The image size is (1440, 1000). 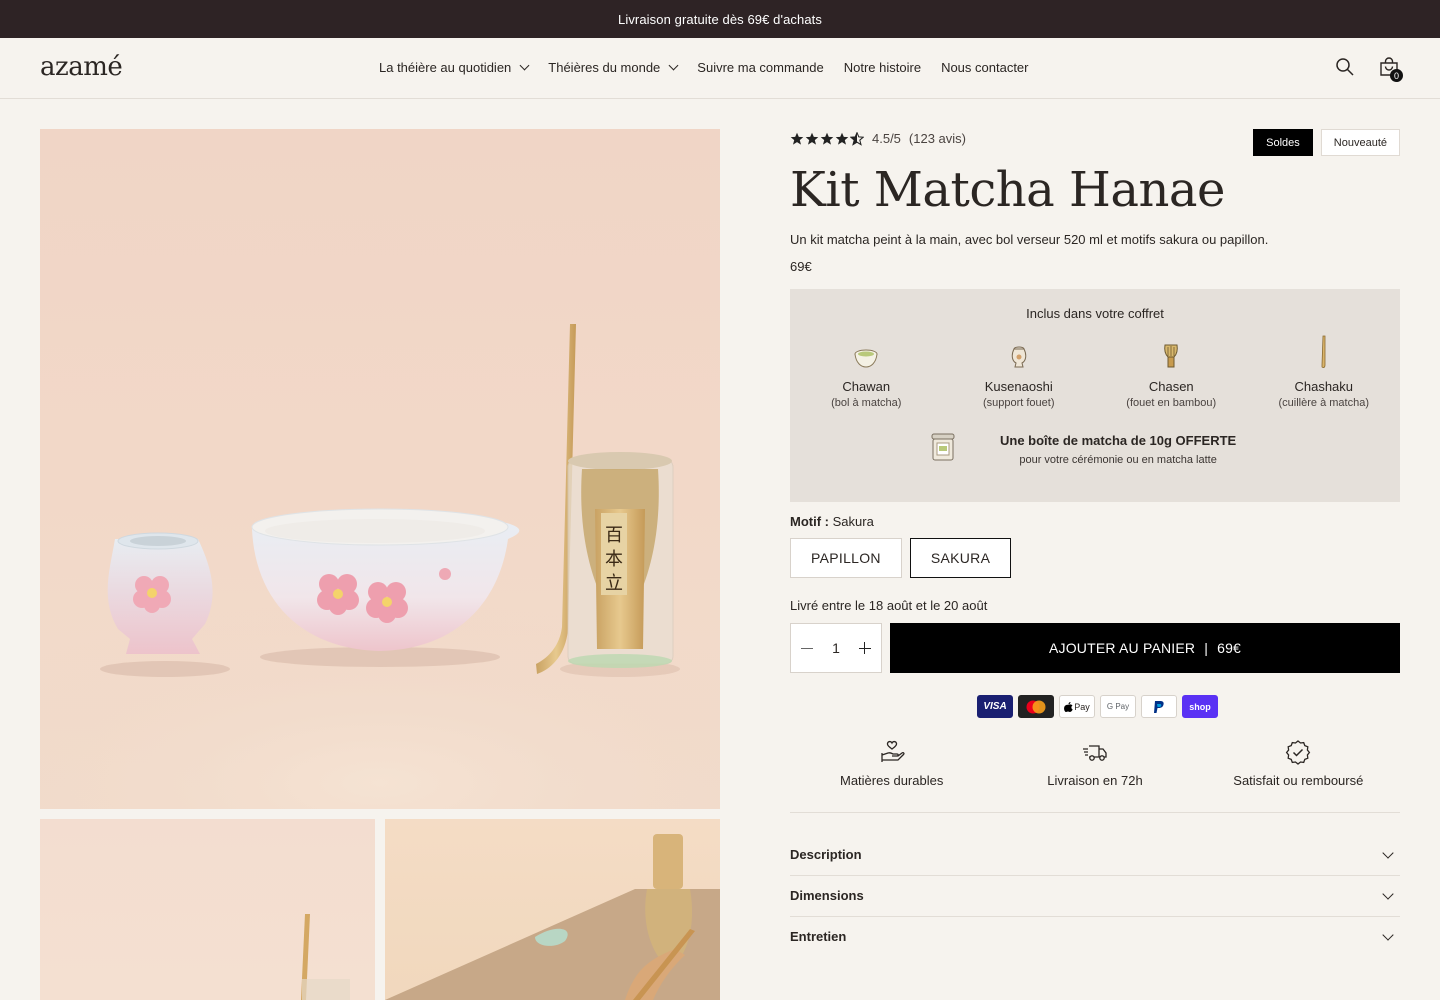 I want to click on mastercard-icon, so click(x=1036, y=706).